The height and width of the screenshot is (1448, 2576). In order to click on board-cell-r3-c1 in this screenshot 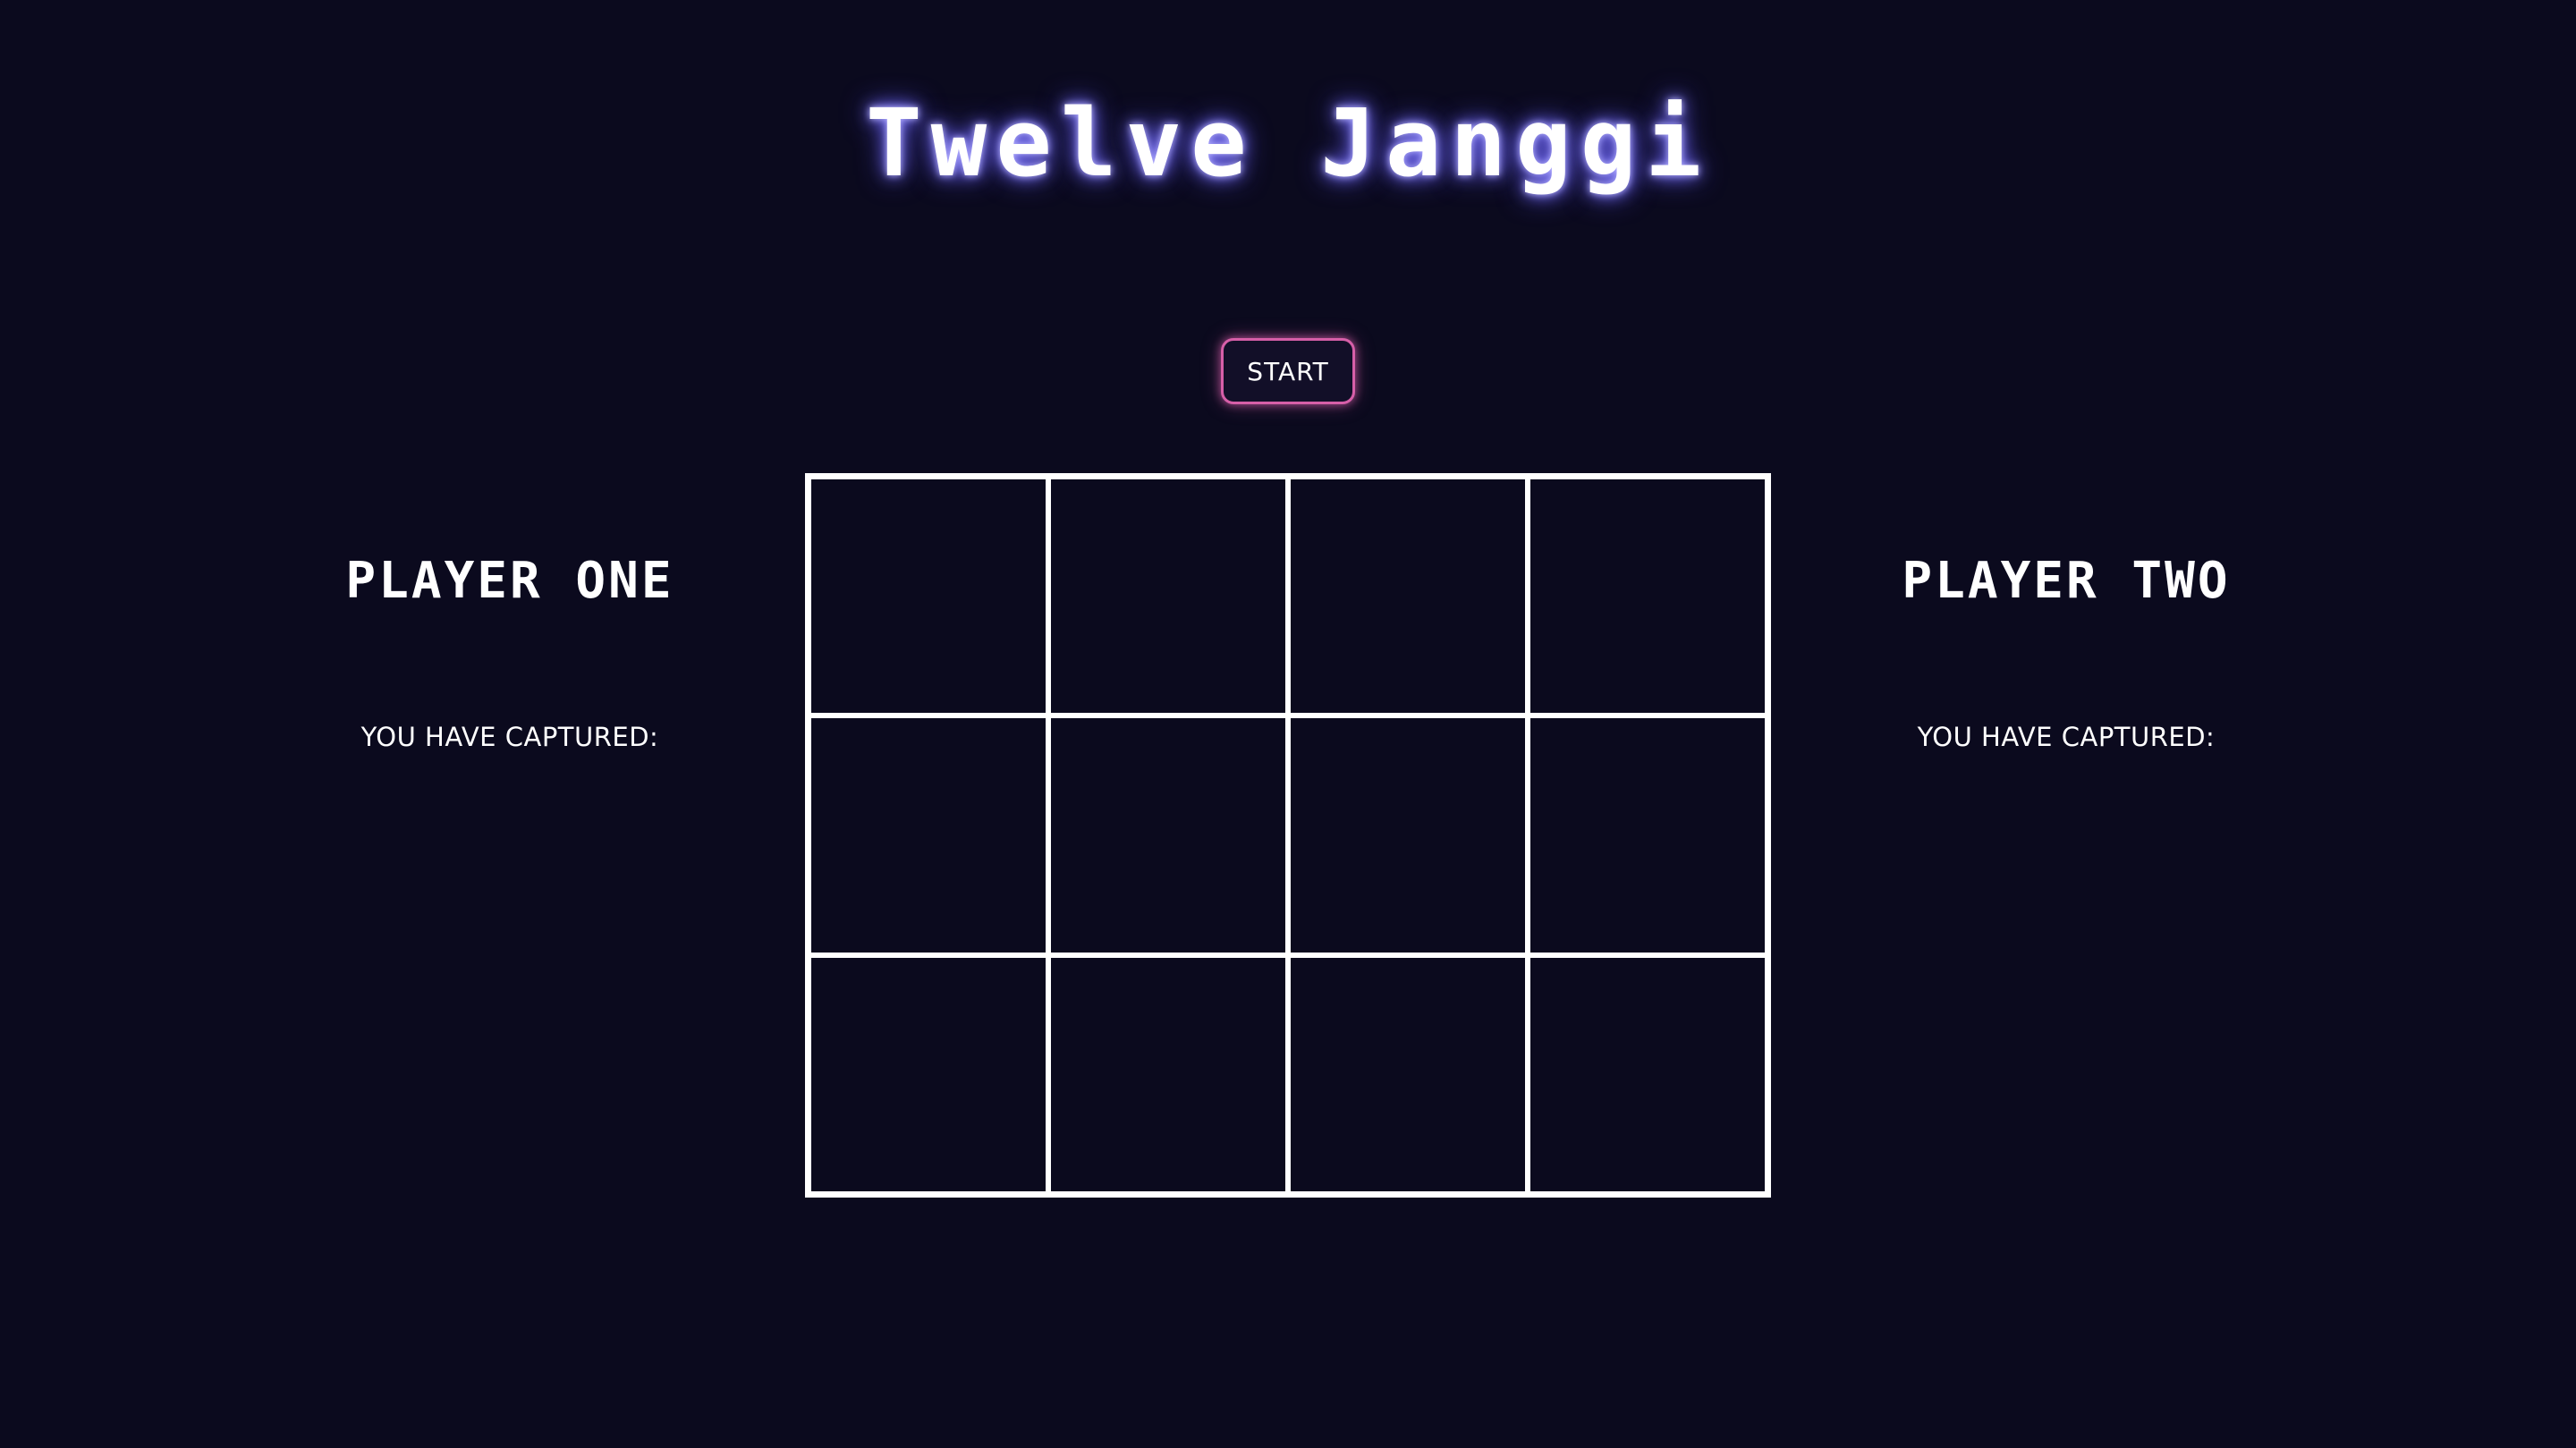, I will do `click(928, 1074)`.